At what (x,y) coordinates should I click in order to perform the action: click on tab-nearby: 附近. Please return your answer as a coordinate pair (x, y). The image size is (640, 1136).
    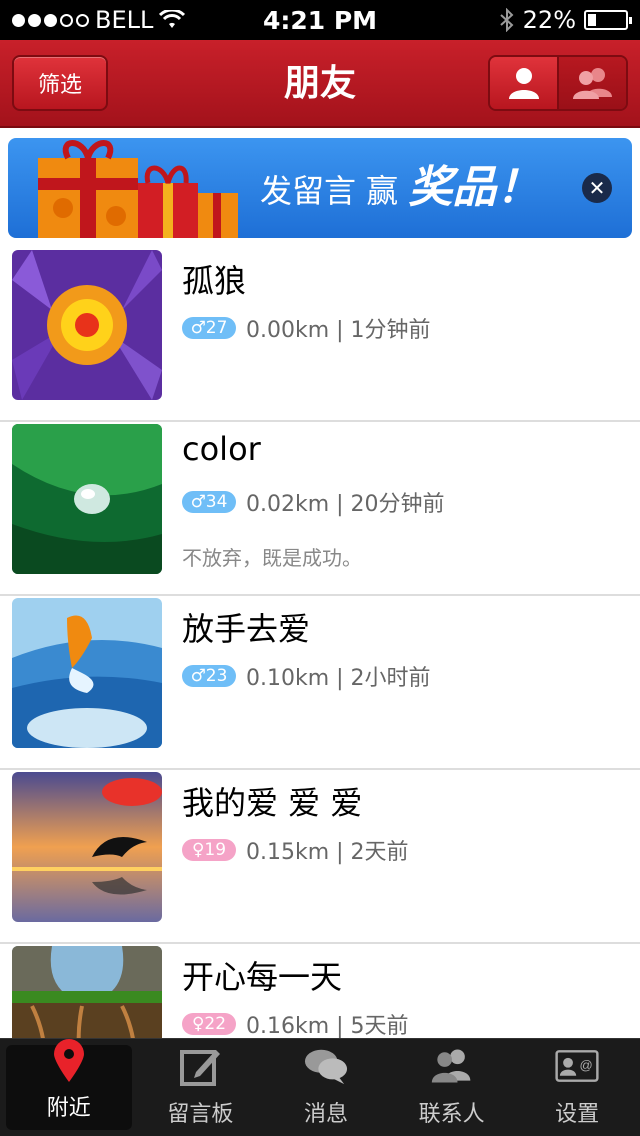
    Looking at the image, I should click on (69, 1084).